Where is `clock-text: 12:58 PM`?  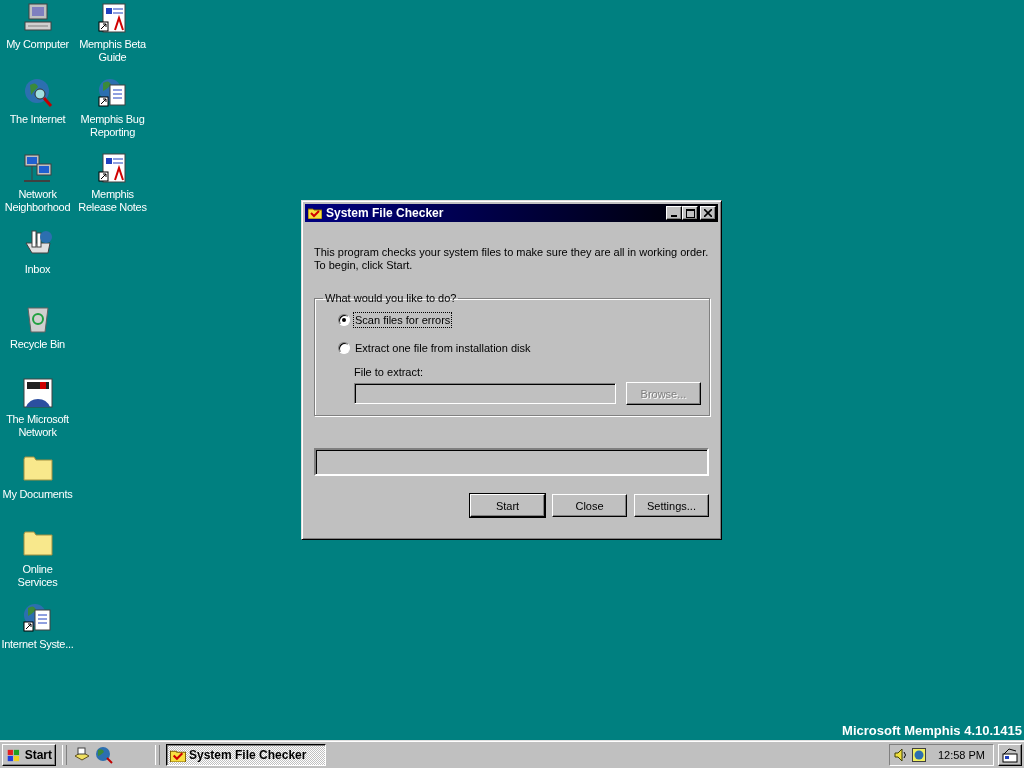 clock-text: 12:58 PM is located at coordinates (961, 755).